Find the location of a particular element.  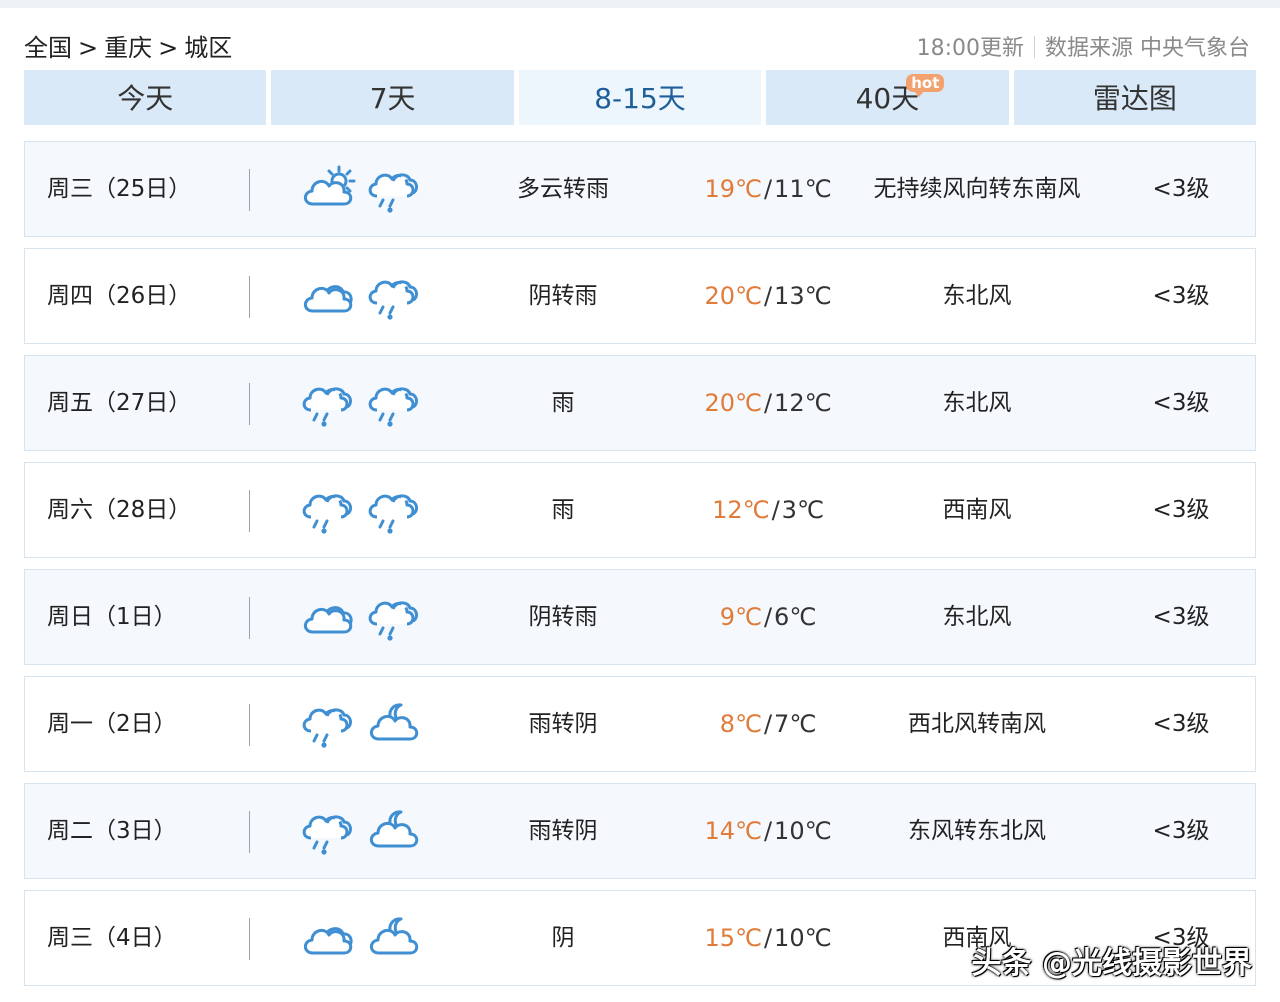

breadcrumb: 全国 > 重庆 > 城区 is located at coordinates (128, 45).